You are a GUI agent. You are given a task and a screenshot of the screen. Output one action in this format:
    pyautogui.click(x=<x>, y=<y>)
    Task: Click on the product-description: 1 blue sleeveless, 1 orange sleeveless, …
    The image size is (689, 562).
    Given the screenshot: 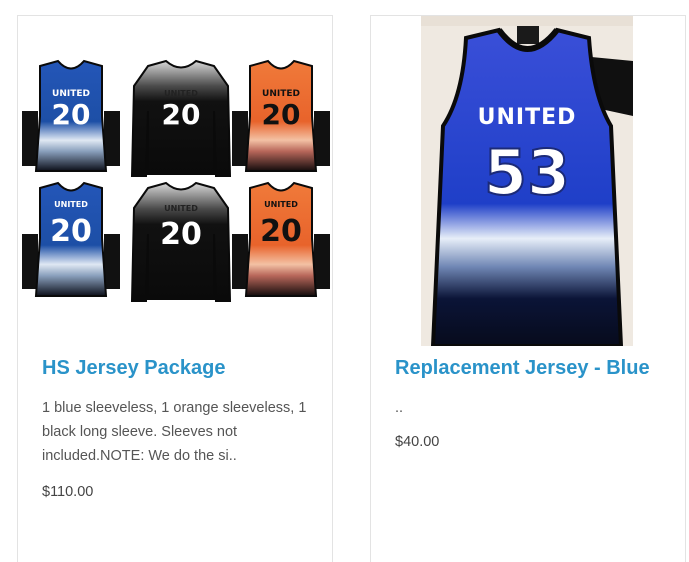 What is the action you would take?
    pyautogui.click(x=174, y=432)
    